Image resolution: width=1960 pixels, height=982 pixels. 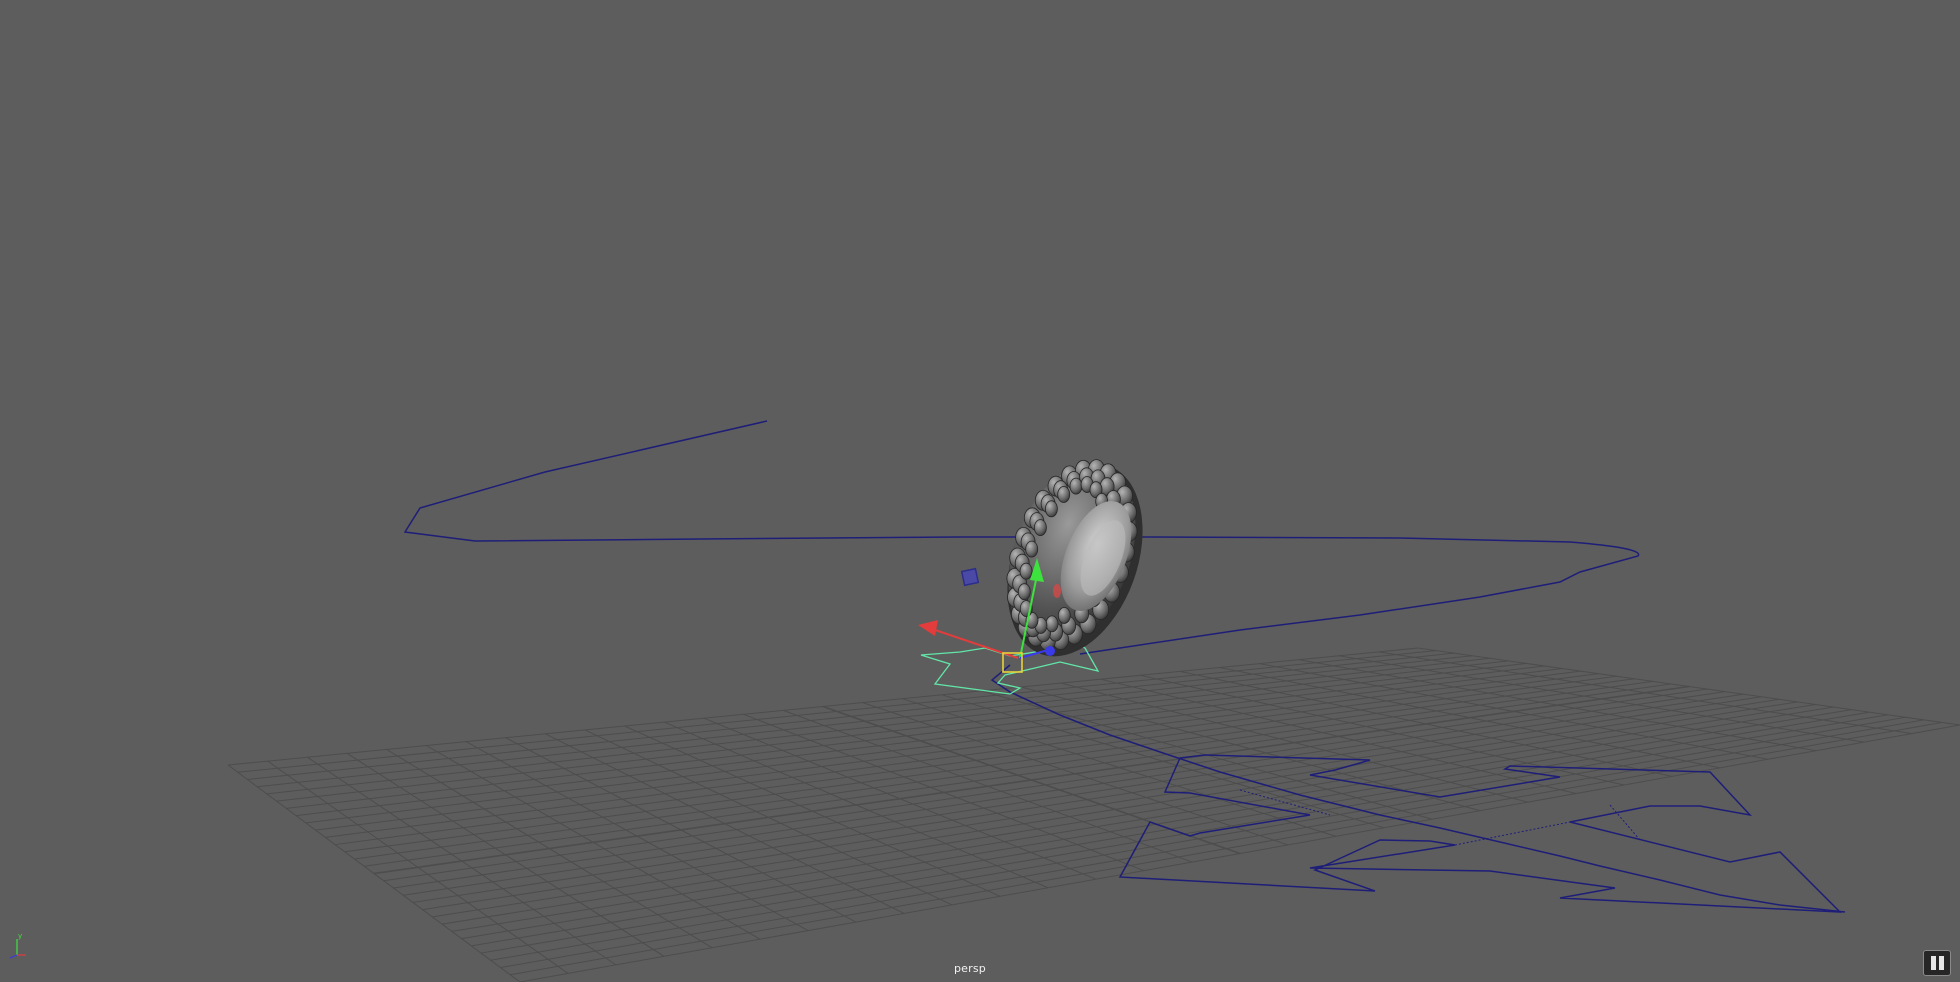 I want to click on x-axis-arrowhead, so click(x=928, y=628).